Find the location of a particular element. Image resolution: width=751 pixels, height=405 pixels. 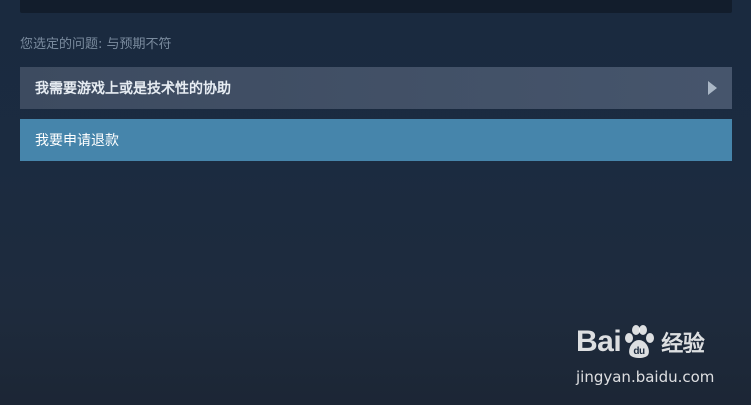

watermark-brand-prefix: Bai is located at coordinates (599, 341).